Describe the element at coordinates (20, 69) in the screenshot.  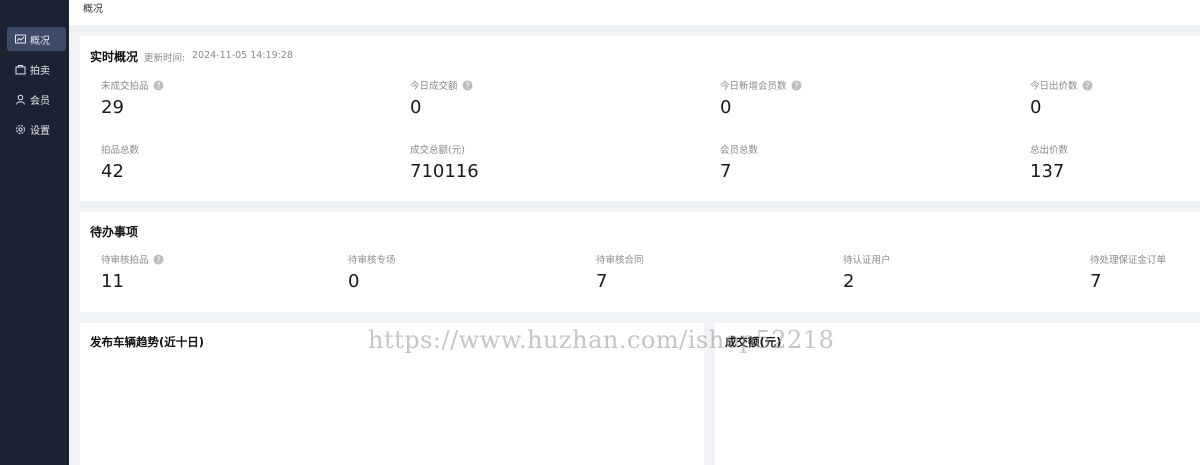
I see `auction-icon` at that location.